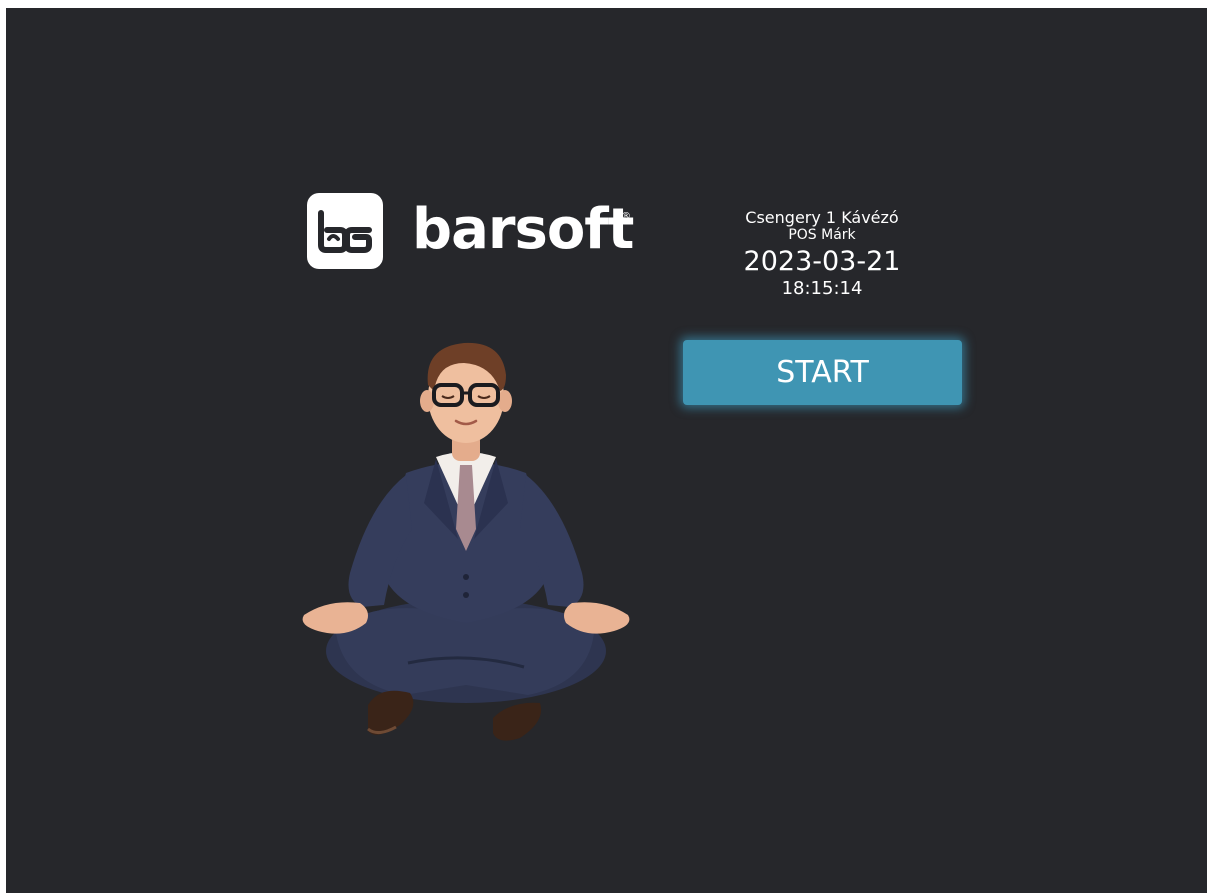  Describe the element at coordinates (822, 261) in the screenshot. I see `current-date: 2023-03-21` at that location.